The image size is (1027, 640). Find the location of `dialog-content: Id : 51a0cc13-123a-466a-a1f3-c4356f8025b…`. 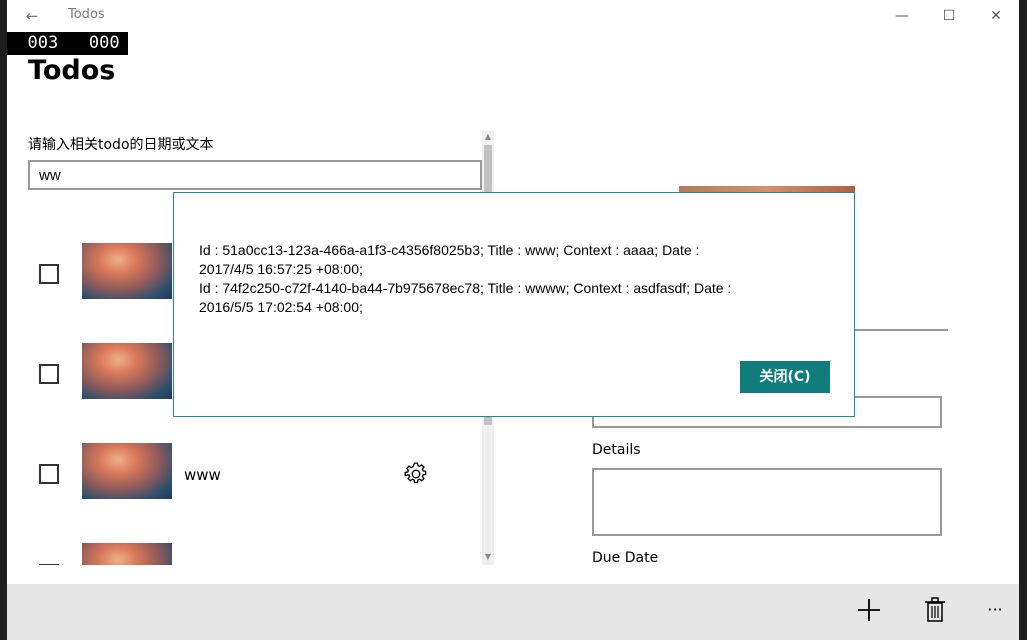

dialog-content: Id : 51a0cc13-123a-466a-a1f3-c4356f8025b… is located at coordinates (519, 279).